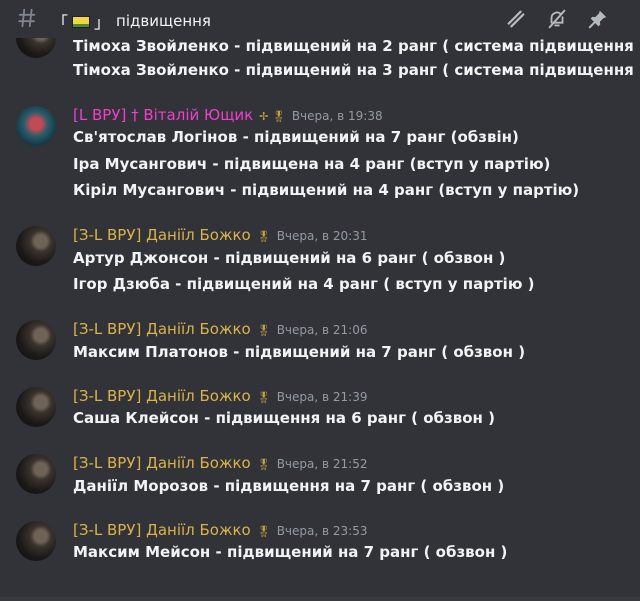 Image resolution: width=640 pixels, height=601 pixels. What do you see at coordinates (598, 19) in the screenshot?
I see `pin-icon` at bounding box center [598, 19].